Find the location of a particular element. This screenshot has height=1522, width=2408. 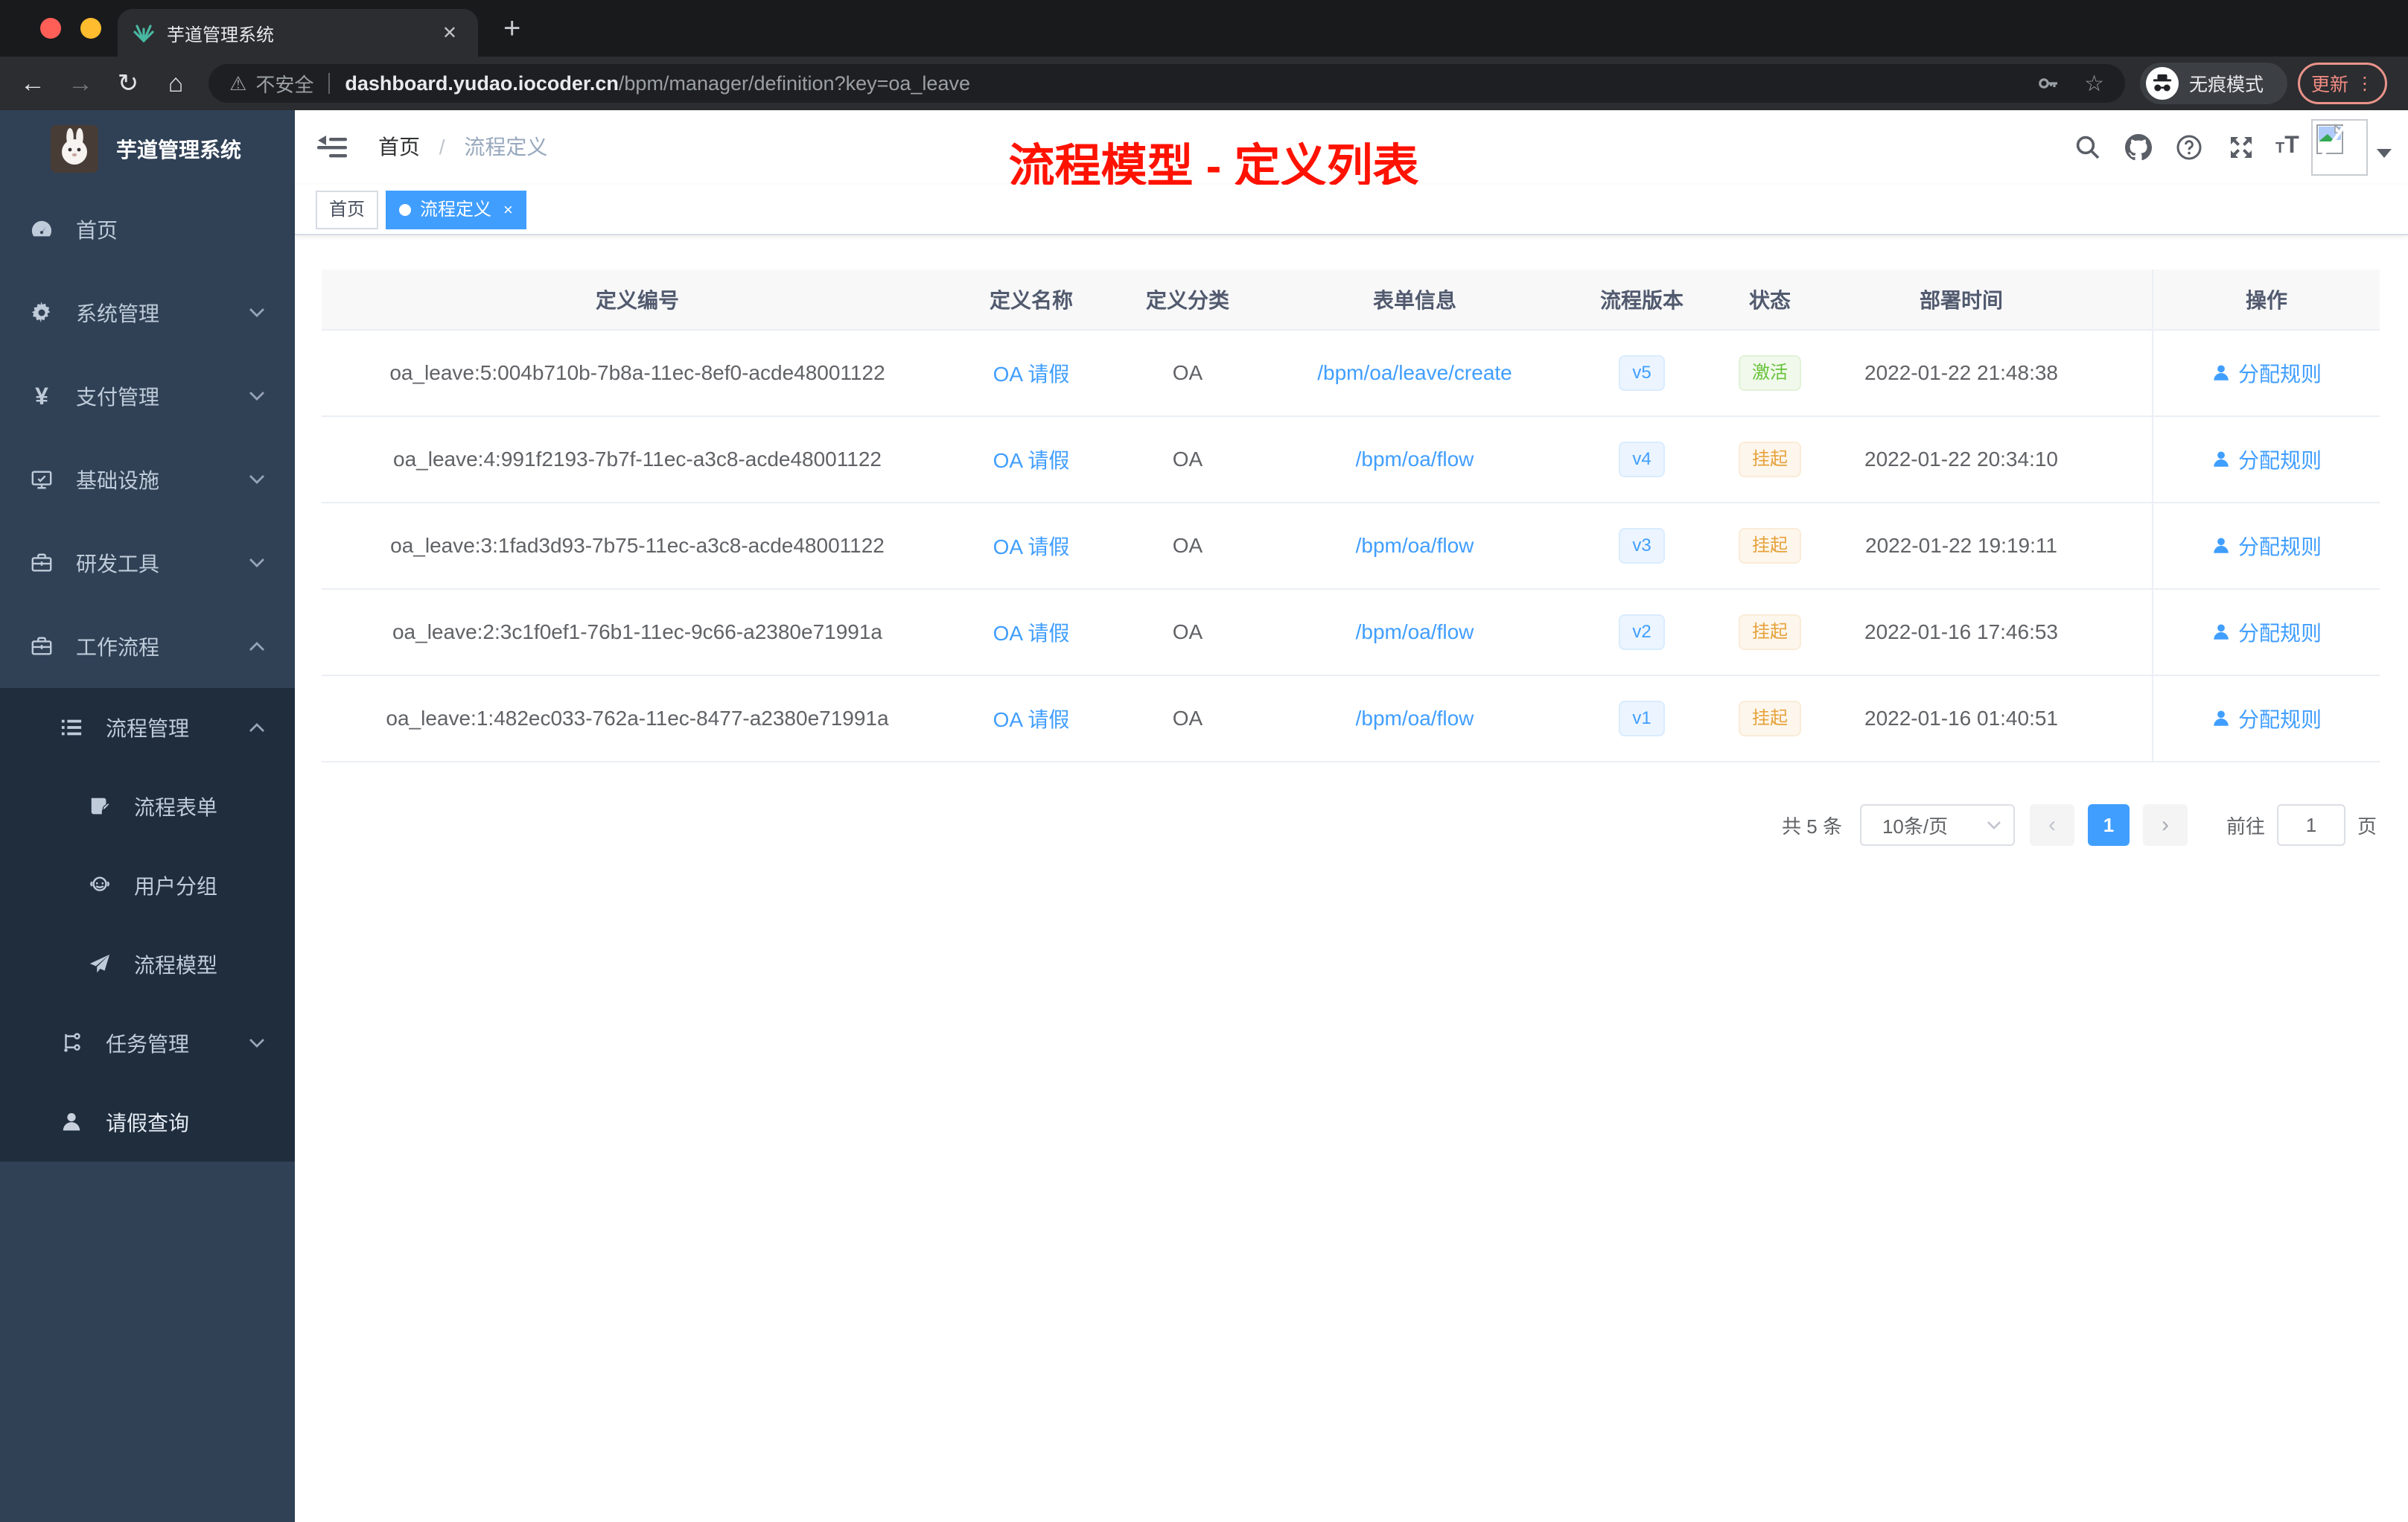

tag-process-definition: 流程定义 × is located at coordinates (456, 210).